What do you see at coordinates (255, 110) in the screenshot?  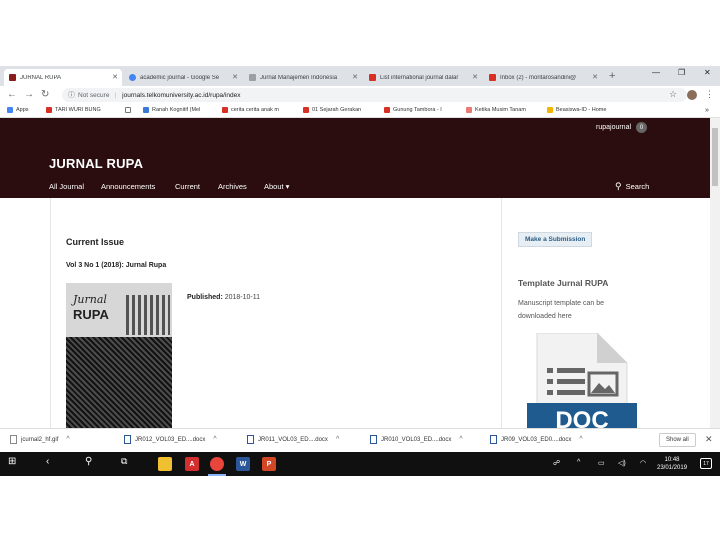 I see `bookmark-label: cerita cerita anak m` at bounding box center [255, 110].